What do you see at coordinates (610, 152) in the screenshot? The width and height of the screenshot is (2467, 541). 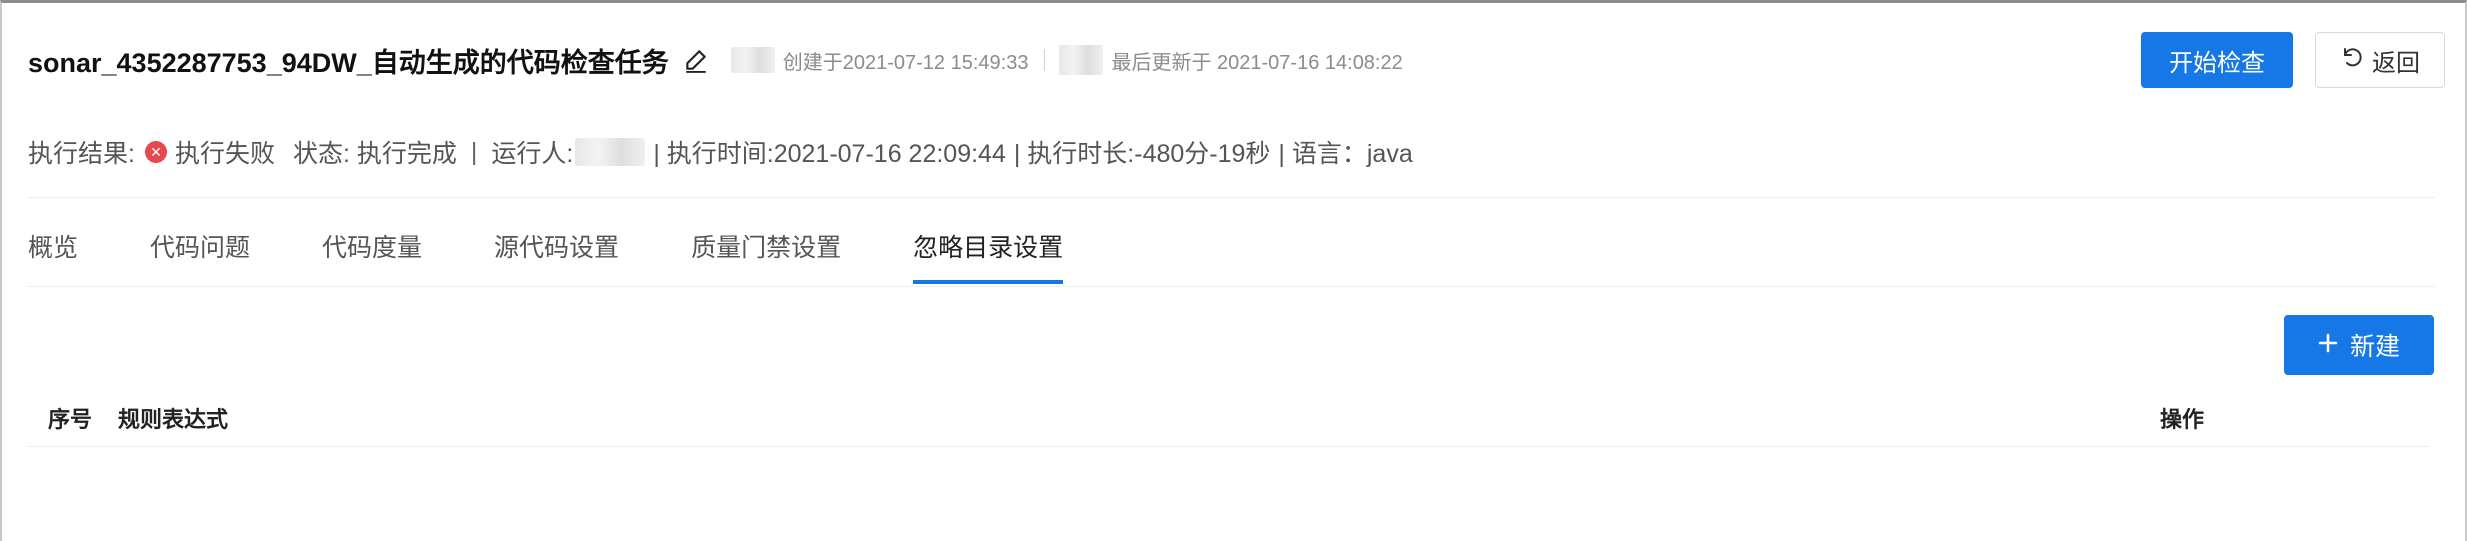 I see `runner-name-blurred` at bounding box center [610, 152].